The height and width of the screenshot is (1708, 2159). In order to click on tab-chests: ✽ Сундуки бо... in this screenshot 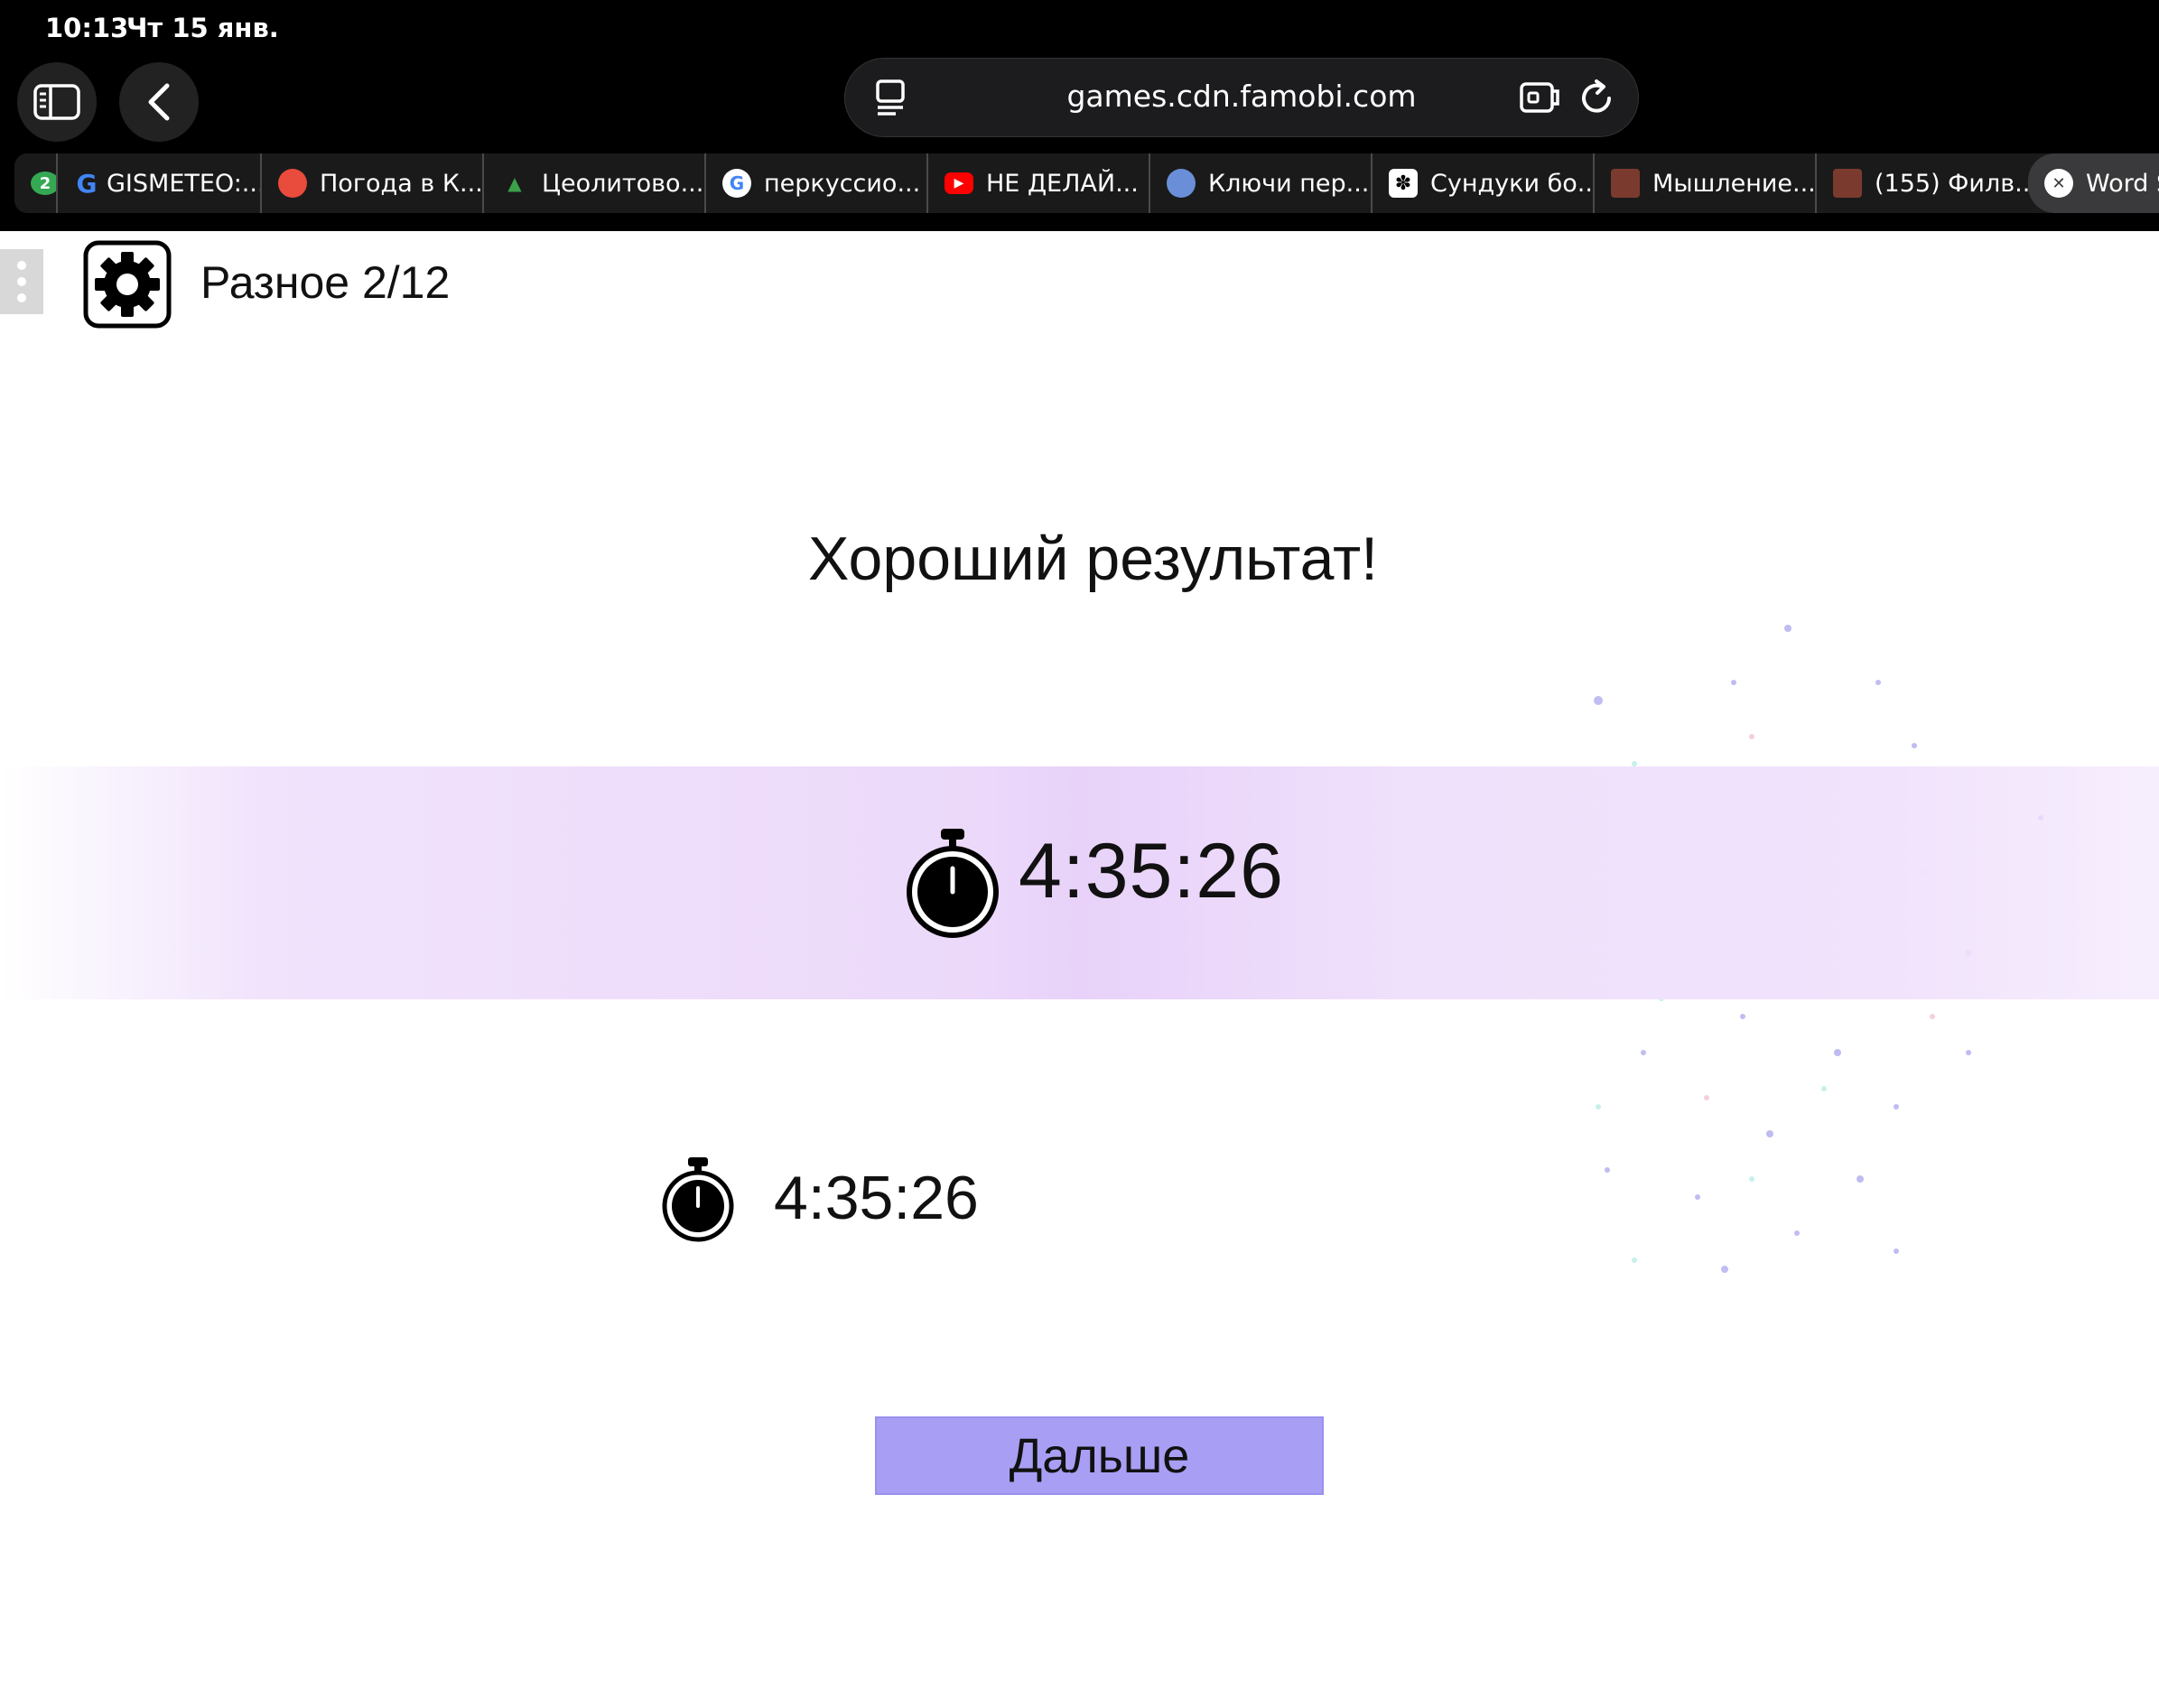, I will do `click(1484, 183)`.